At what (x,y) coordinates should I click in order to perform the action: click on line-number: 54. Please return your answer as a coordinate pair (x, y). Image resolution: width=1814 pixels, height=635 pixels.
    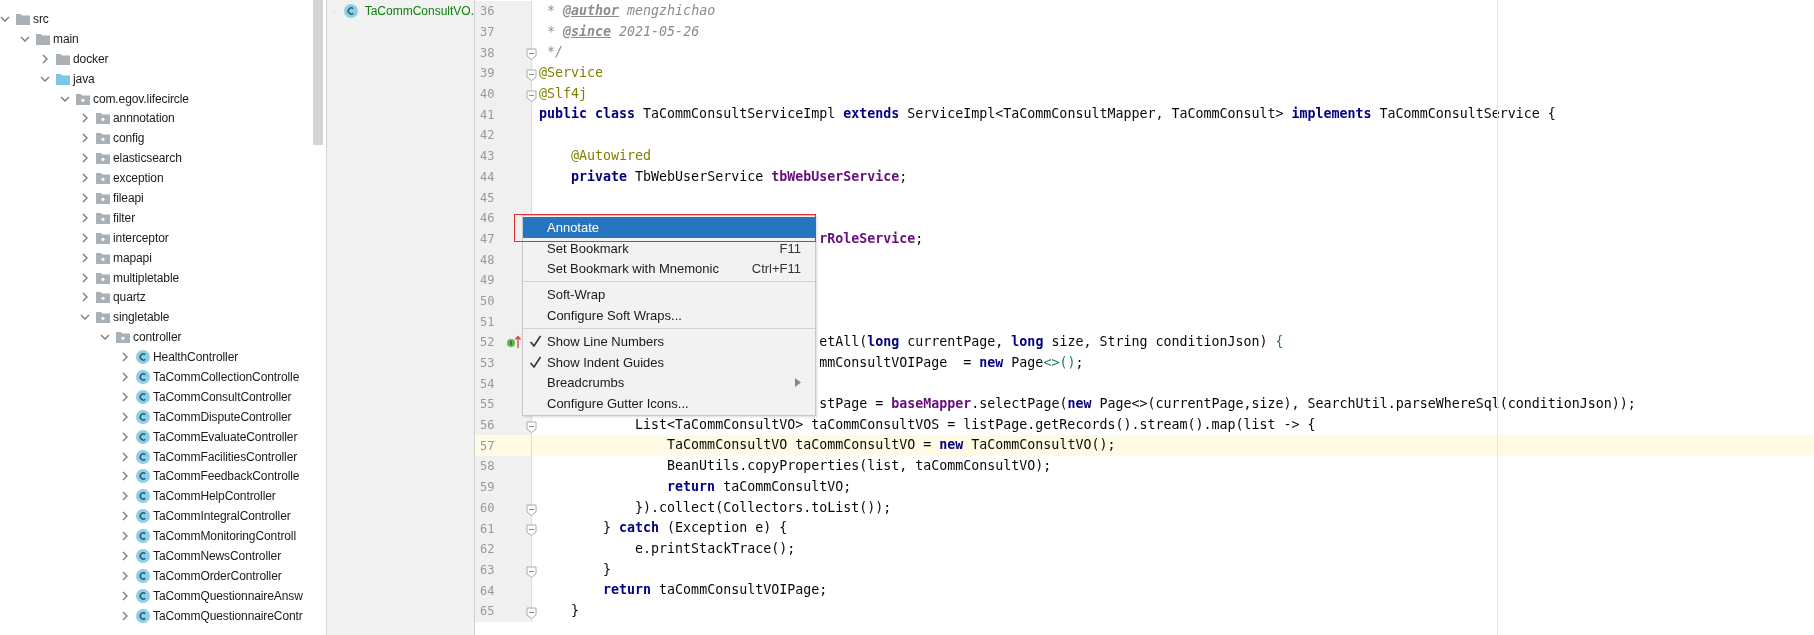
    Looking at the image, I should click on (487, 383).